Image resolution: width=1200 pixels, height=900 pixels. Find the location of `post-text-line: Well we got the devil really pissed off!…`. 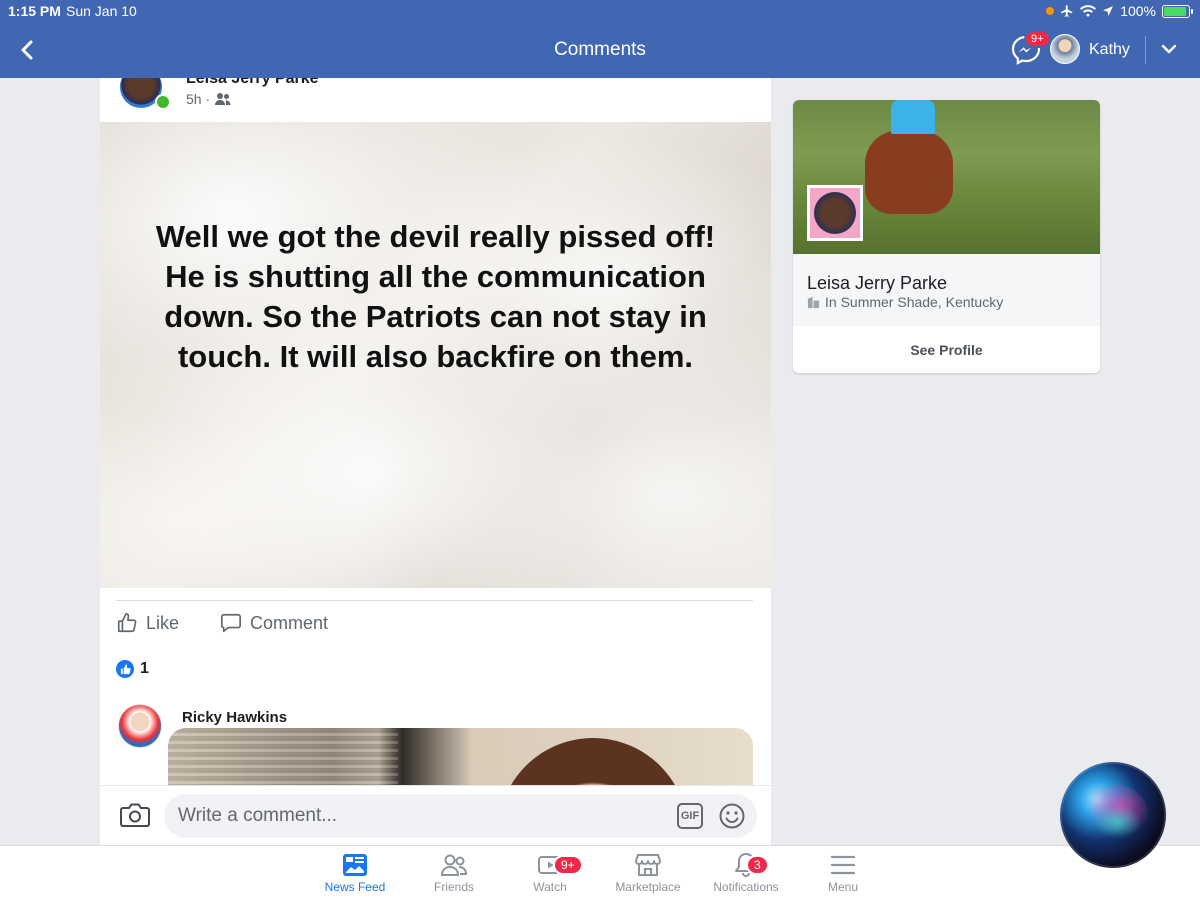

post-text-line: Well we got the devil really pissed off!… is located at coordinates (435, 296).